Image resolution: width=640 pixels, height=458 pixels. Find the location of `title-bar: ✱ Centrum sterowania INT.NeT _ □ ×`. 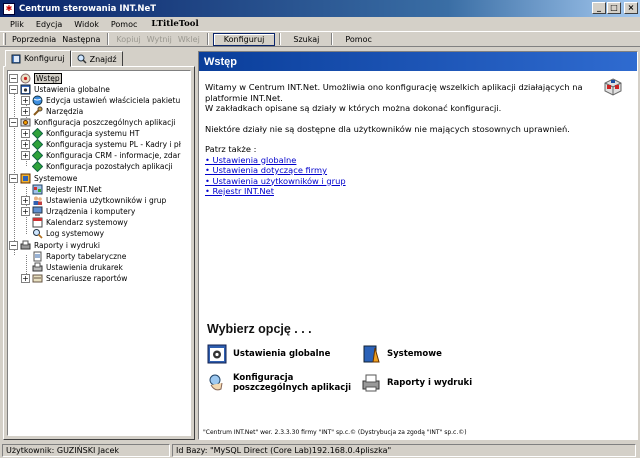

title-bar: ✱ Centrum sterowania INT.NeT _ □ × is located at coordinates (320, 8).